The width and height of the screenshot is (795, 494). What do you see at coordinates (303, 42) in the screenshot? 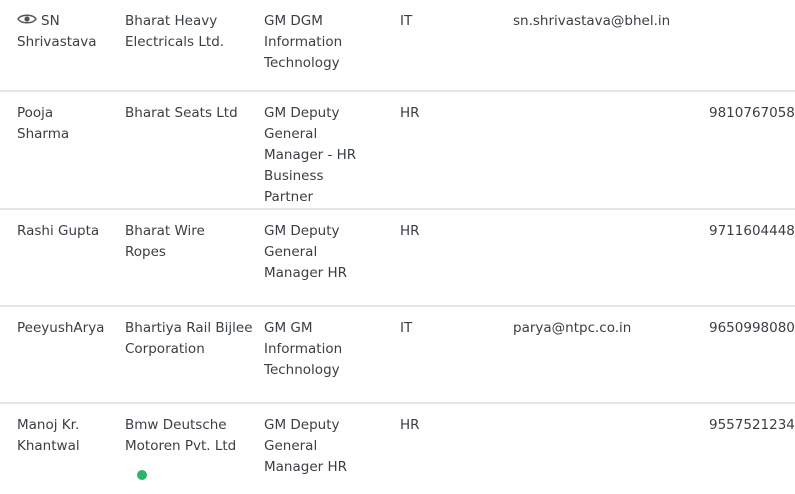
I see `designation: GM DGM Information Technology` at bounding box center [303, 42].